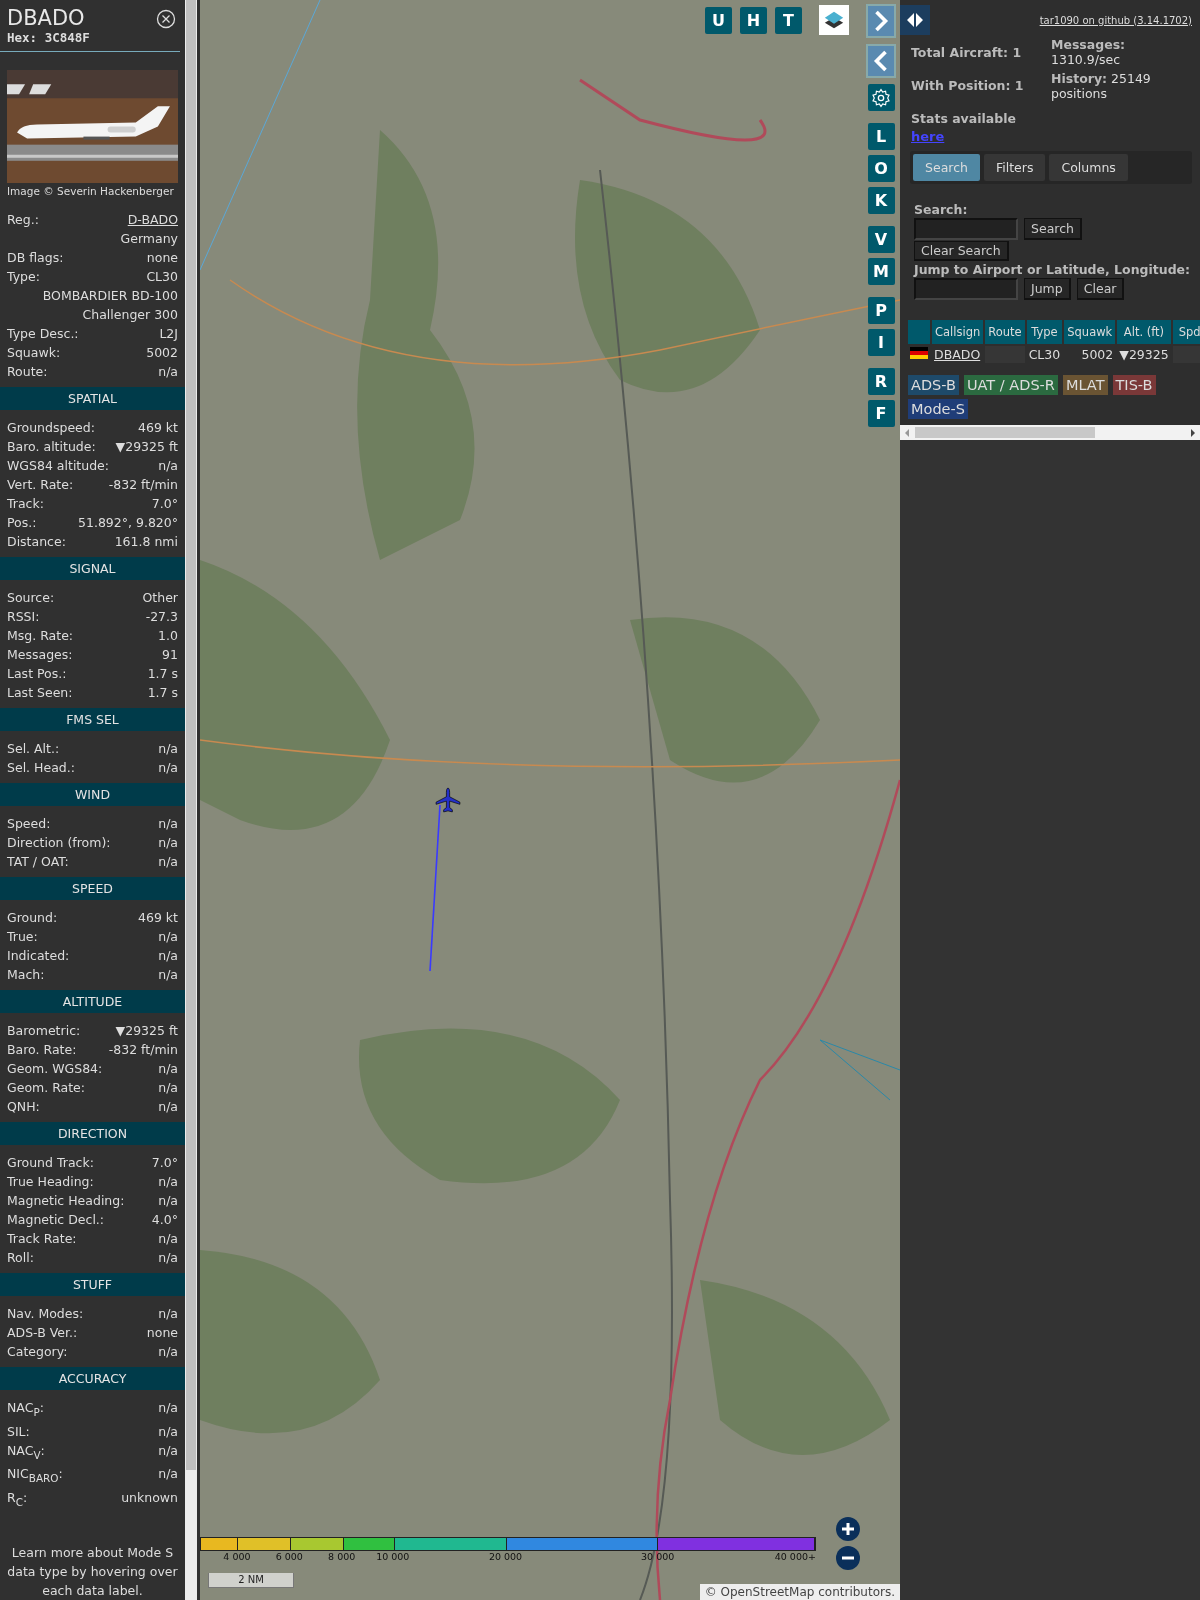  Describe the element at coordinates (1088, 167) in the screenshot. I see `tab: Columns` at that location.